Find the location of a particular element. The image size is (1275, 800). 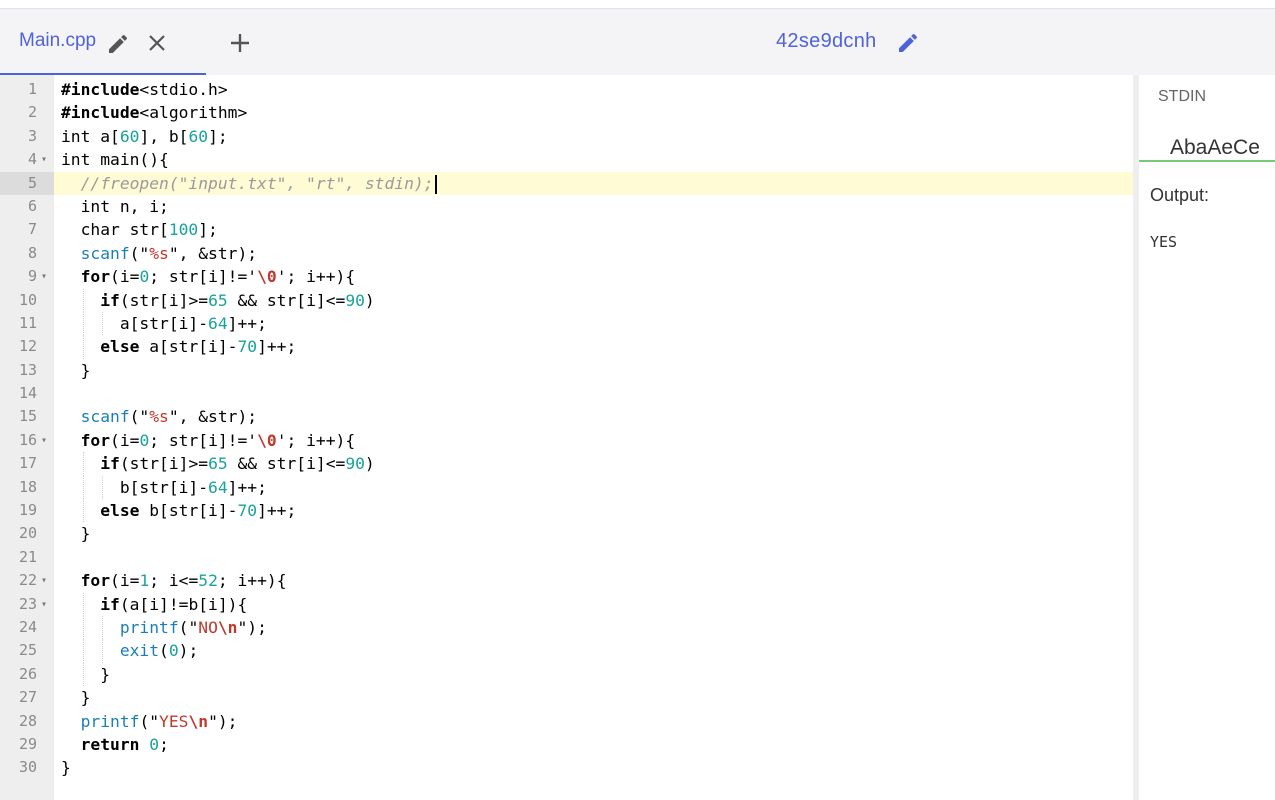

code-line: 30} is located at coordinates (566, 767).